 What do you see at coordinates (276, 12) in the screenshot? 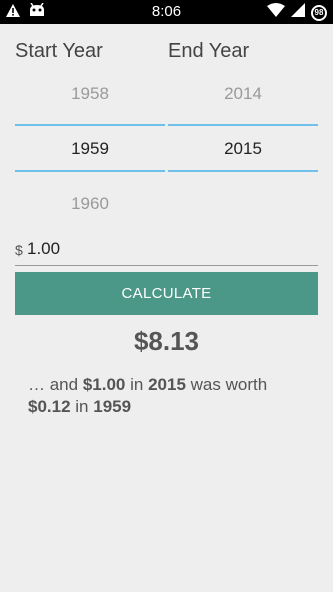
I see `wifi-icon` at bounding box center [276, 12].